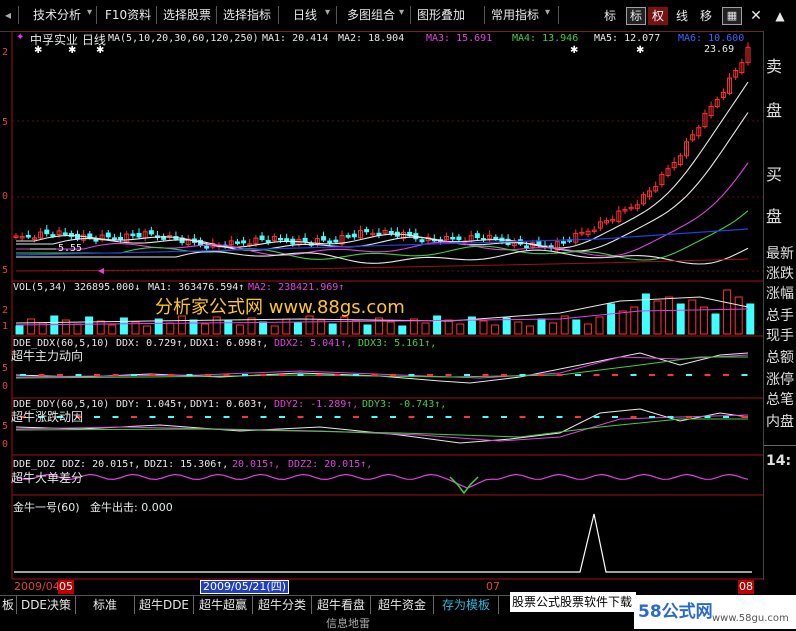 Image resolution: width=796 pixels, height=631 pixels. I want to click on ddy2-line, so click(382, 428).